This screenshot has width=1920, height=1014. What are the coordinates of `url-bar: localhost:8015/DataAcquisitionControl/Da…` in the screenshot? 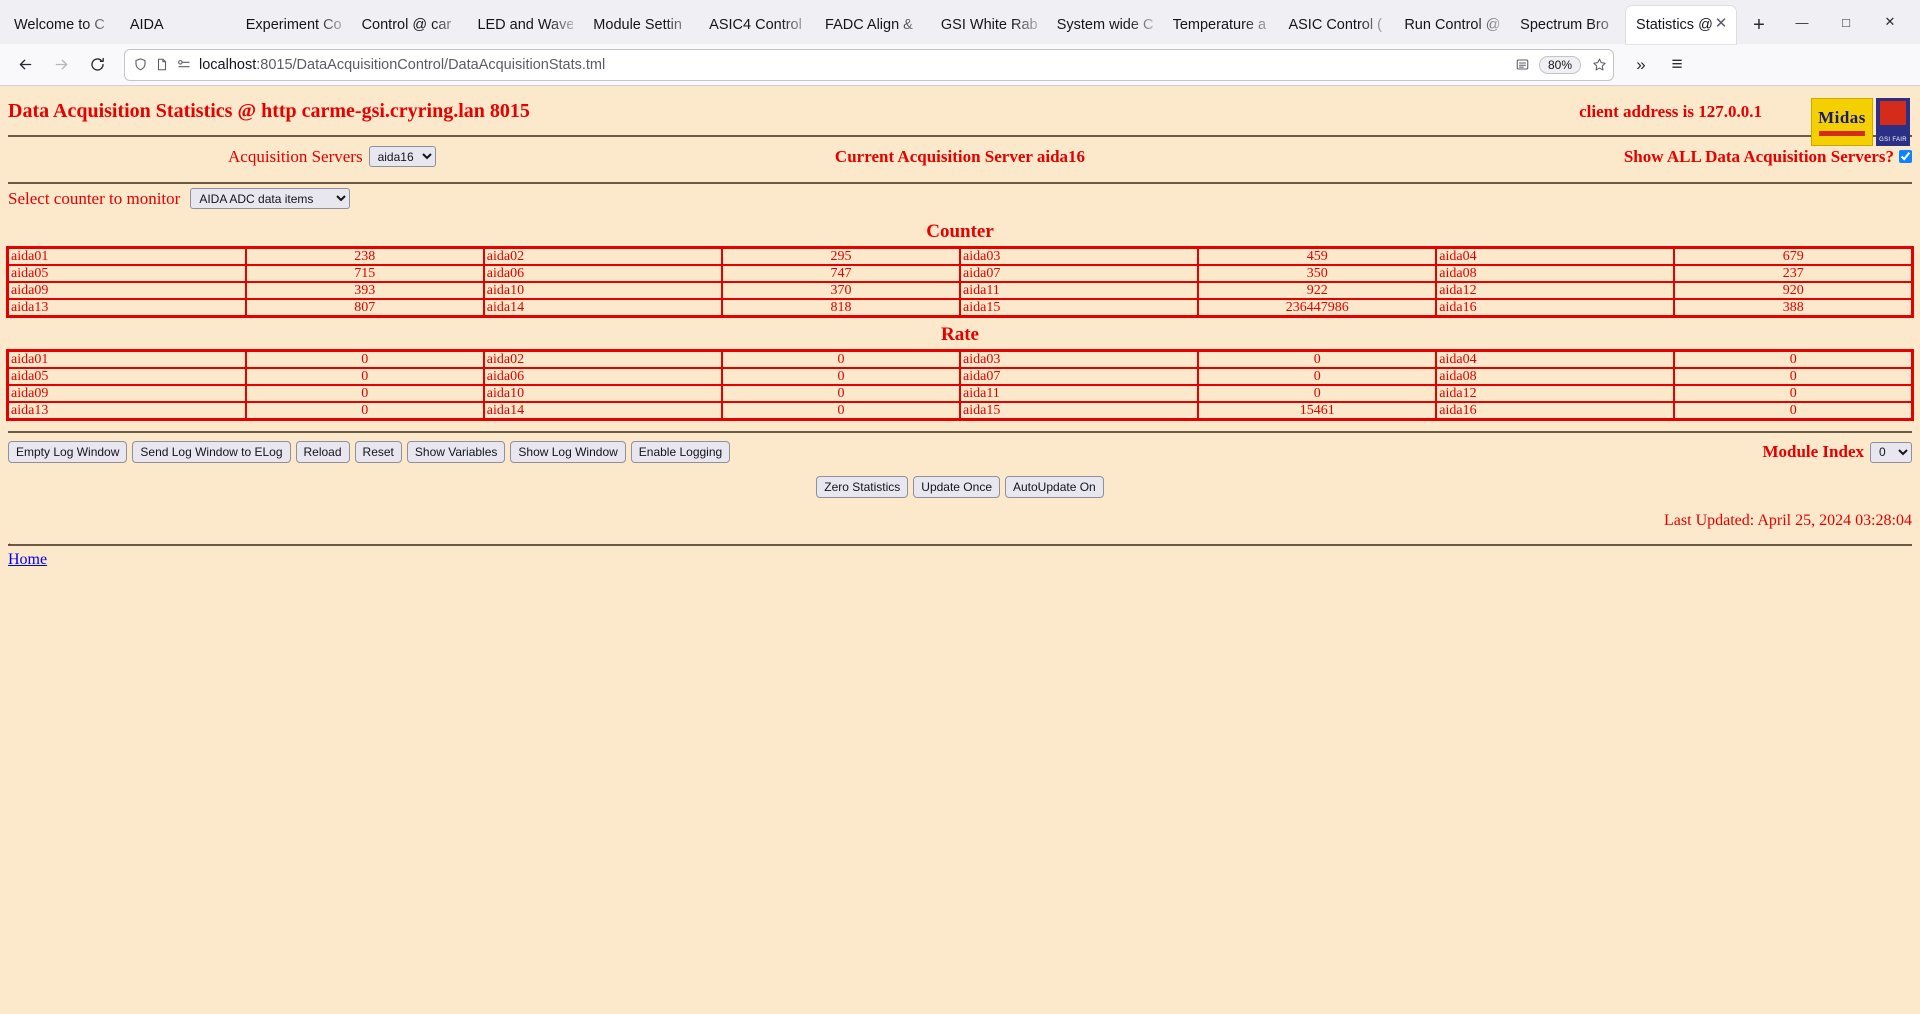 It's located at (869, 64).